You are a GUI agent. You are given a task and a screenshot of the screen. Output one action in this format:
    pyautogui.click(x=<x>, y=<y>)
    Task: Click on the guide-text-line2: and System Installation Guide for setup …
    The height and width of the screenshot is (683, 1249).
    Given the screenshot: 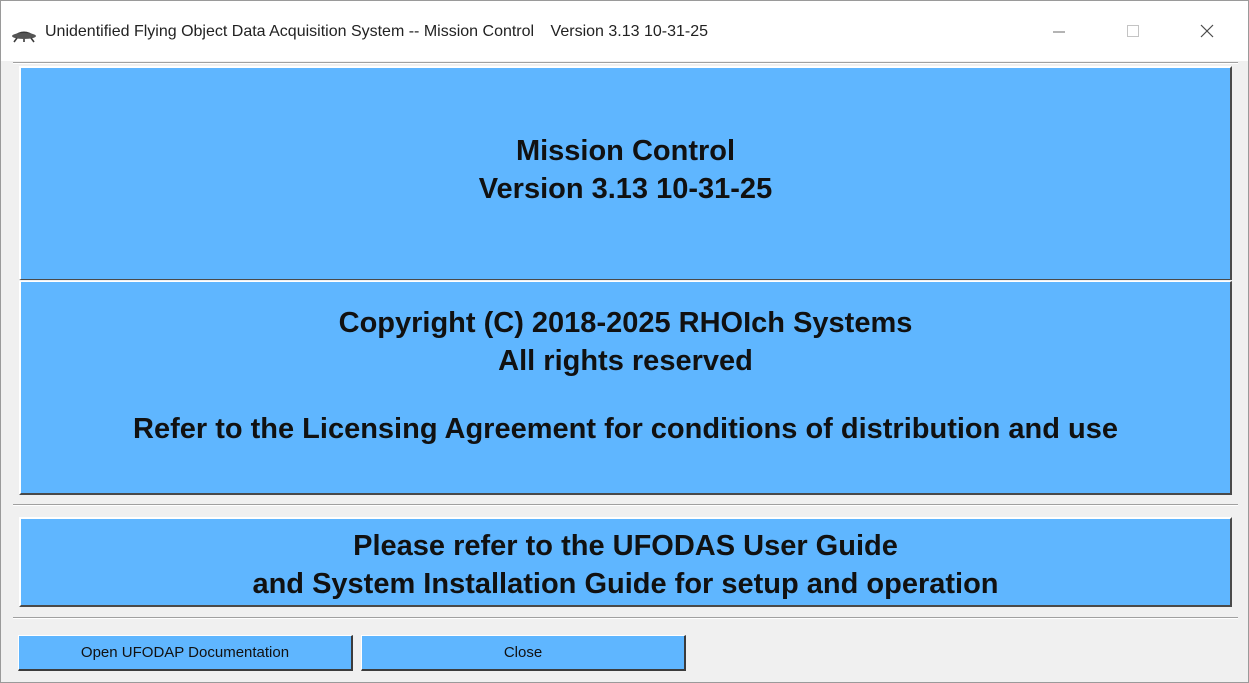 What is the action you would take?
    pyautogui.click(x=625, y=584)
    